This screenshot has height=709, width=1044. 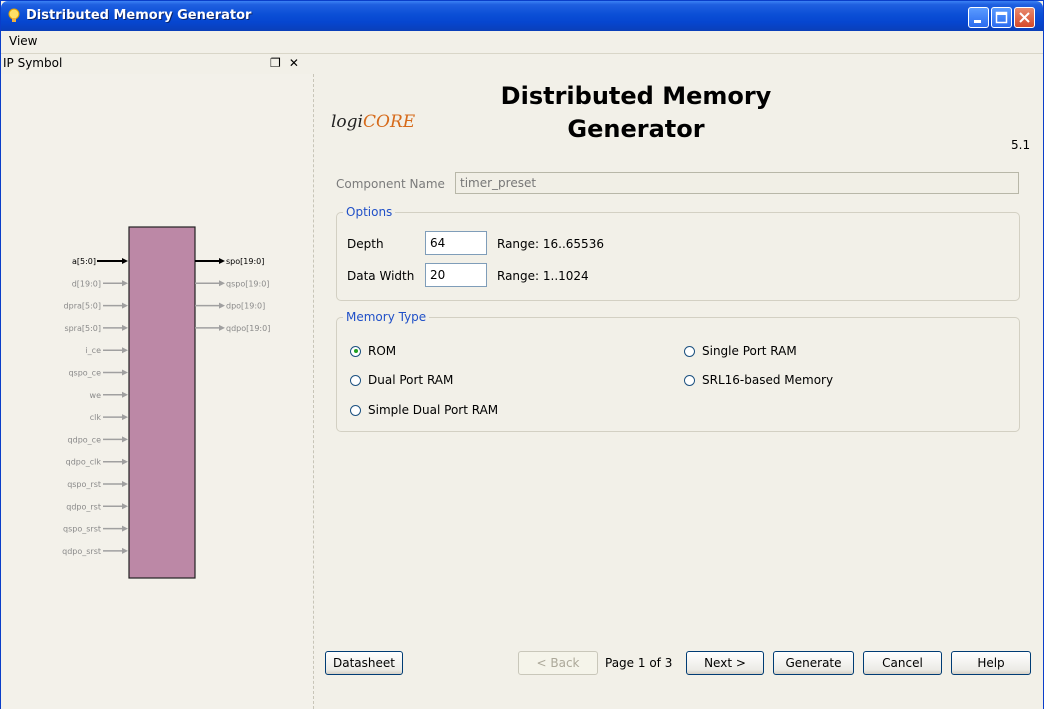 I want to click on input-pin: qdpo_rst, so click(x=97, y=506).